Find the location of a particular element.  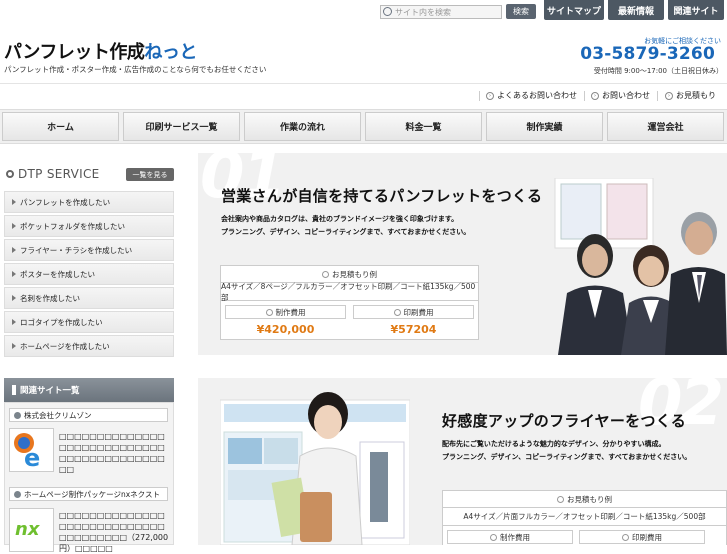

sublink-contact: › お問い合わせ is located at coordinates (620, 95).